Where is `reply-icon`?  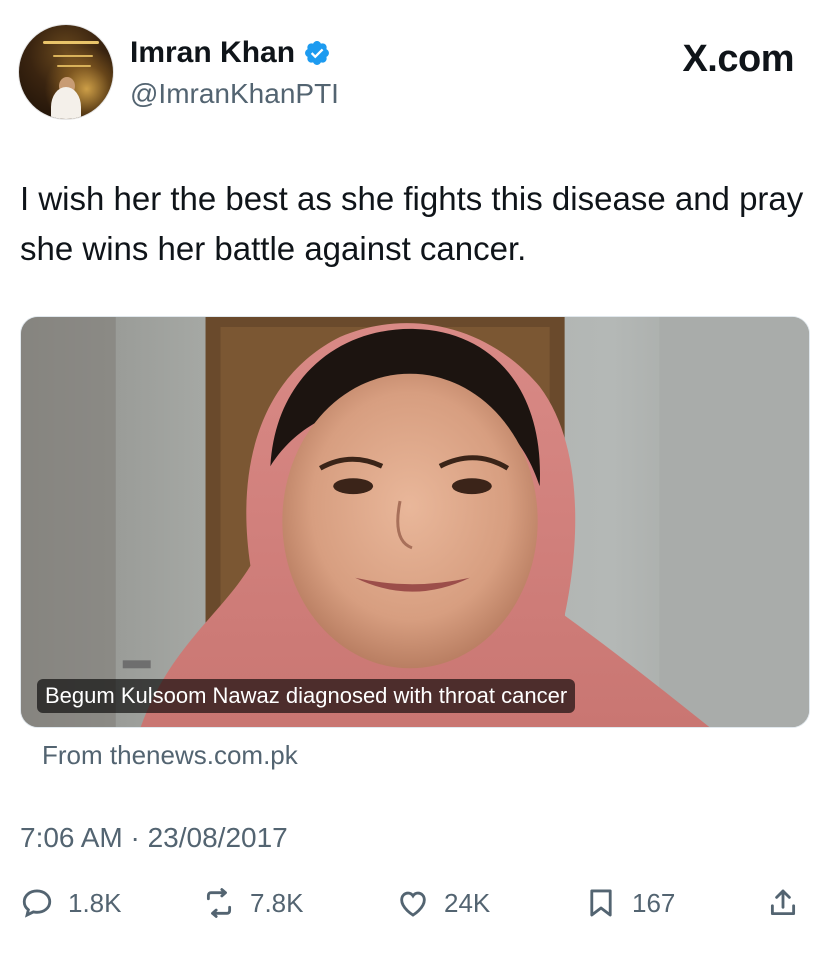
reply-icon is located at coordinates (37, 903).